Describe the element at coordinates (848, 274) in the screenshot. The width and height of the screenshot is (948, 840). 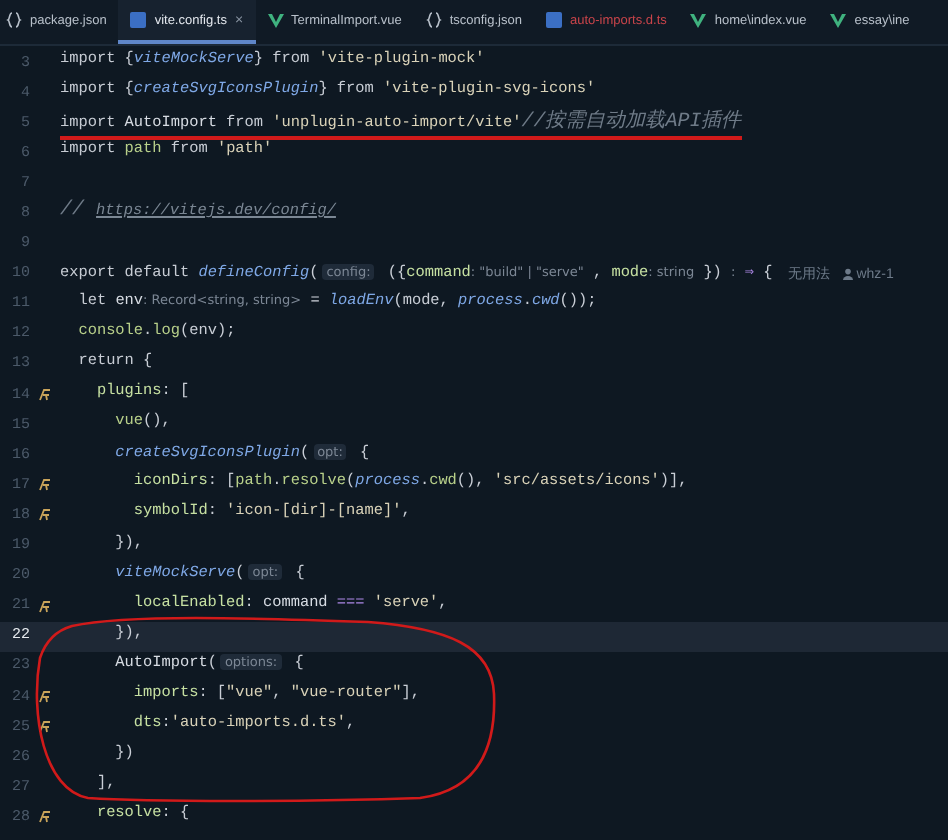
I see `person-icon` at that location.